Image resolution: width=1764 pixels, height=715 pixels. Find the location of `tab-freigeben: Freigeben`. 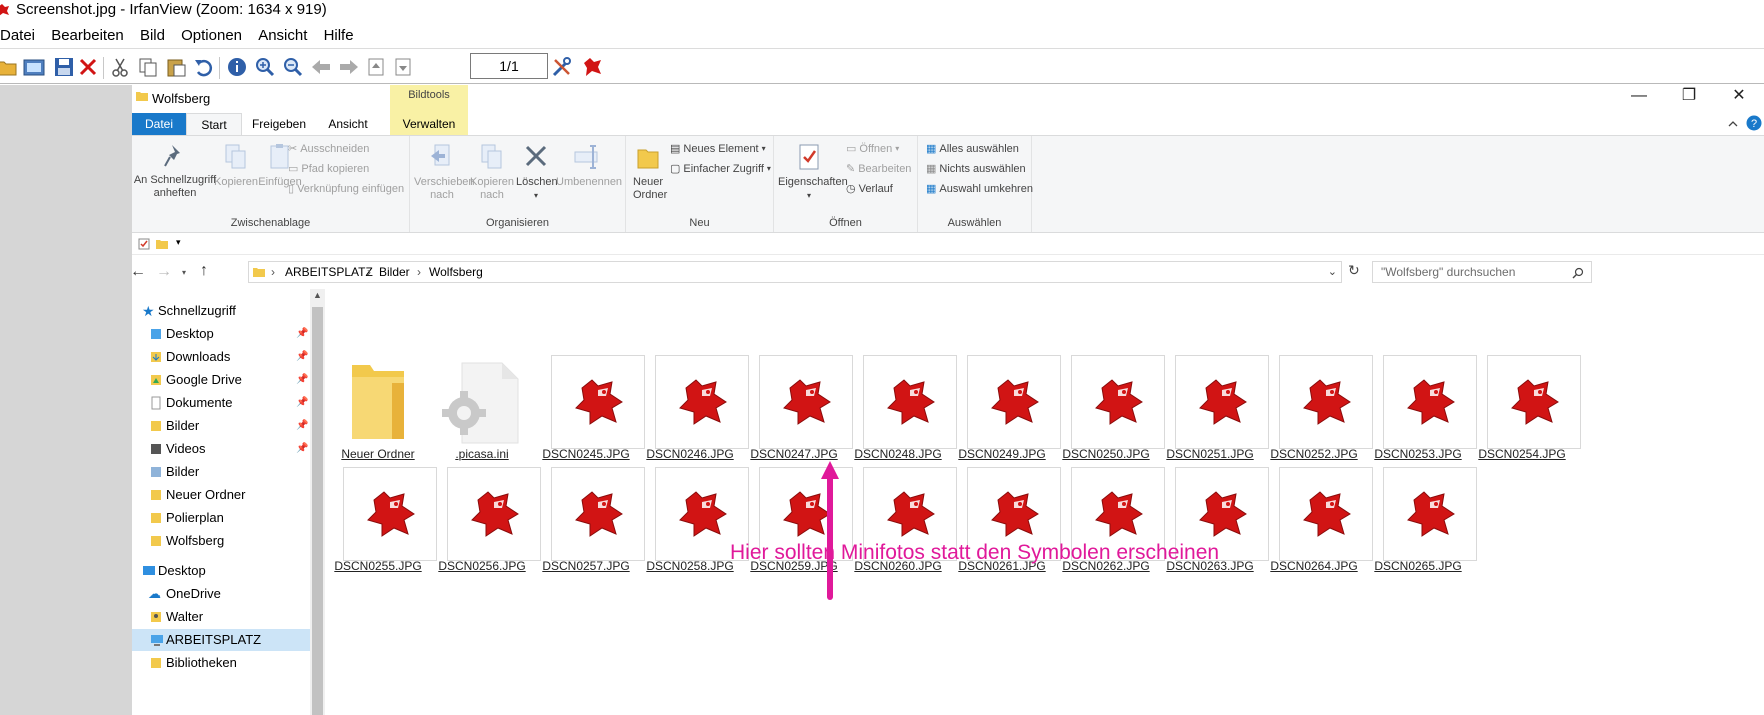

tab-freigeben: Freigeben is located at coordinates (279, 124).